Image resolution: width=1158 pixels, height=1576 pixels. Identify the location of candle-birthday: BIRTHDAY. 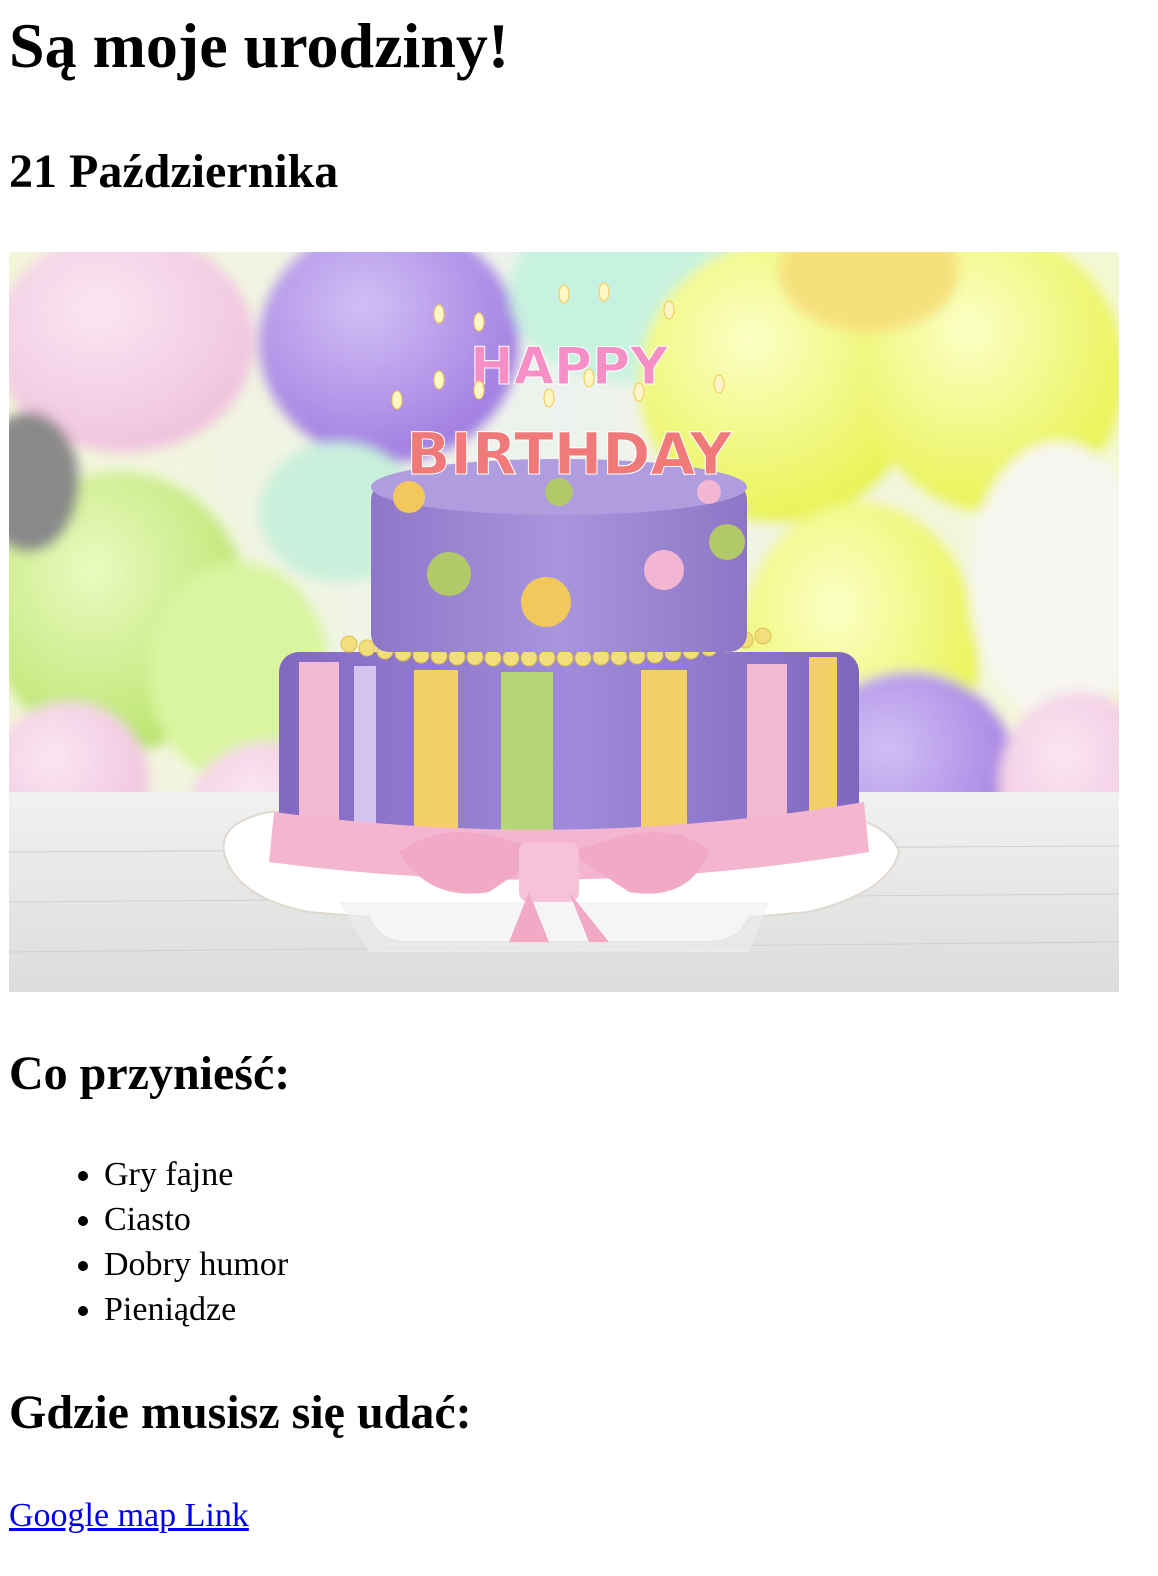
(569, 454).